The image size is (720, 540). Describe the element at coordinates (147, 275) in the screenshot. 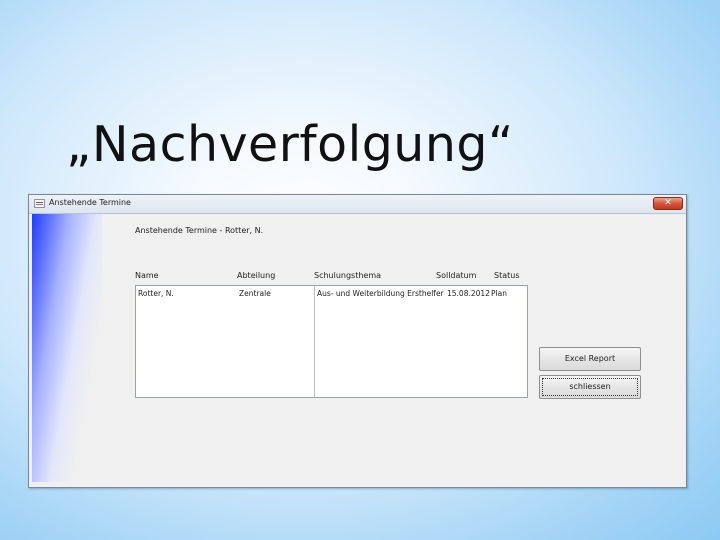

I see `column-header-name: Name` at that location.